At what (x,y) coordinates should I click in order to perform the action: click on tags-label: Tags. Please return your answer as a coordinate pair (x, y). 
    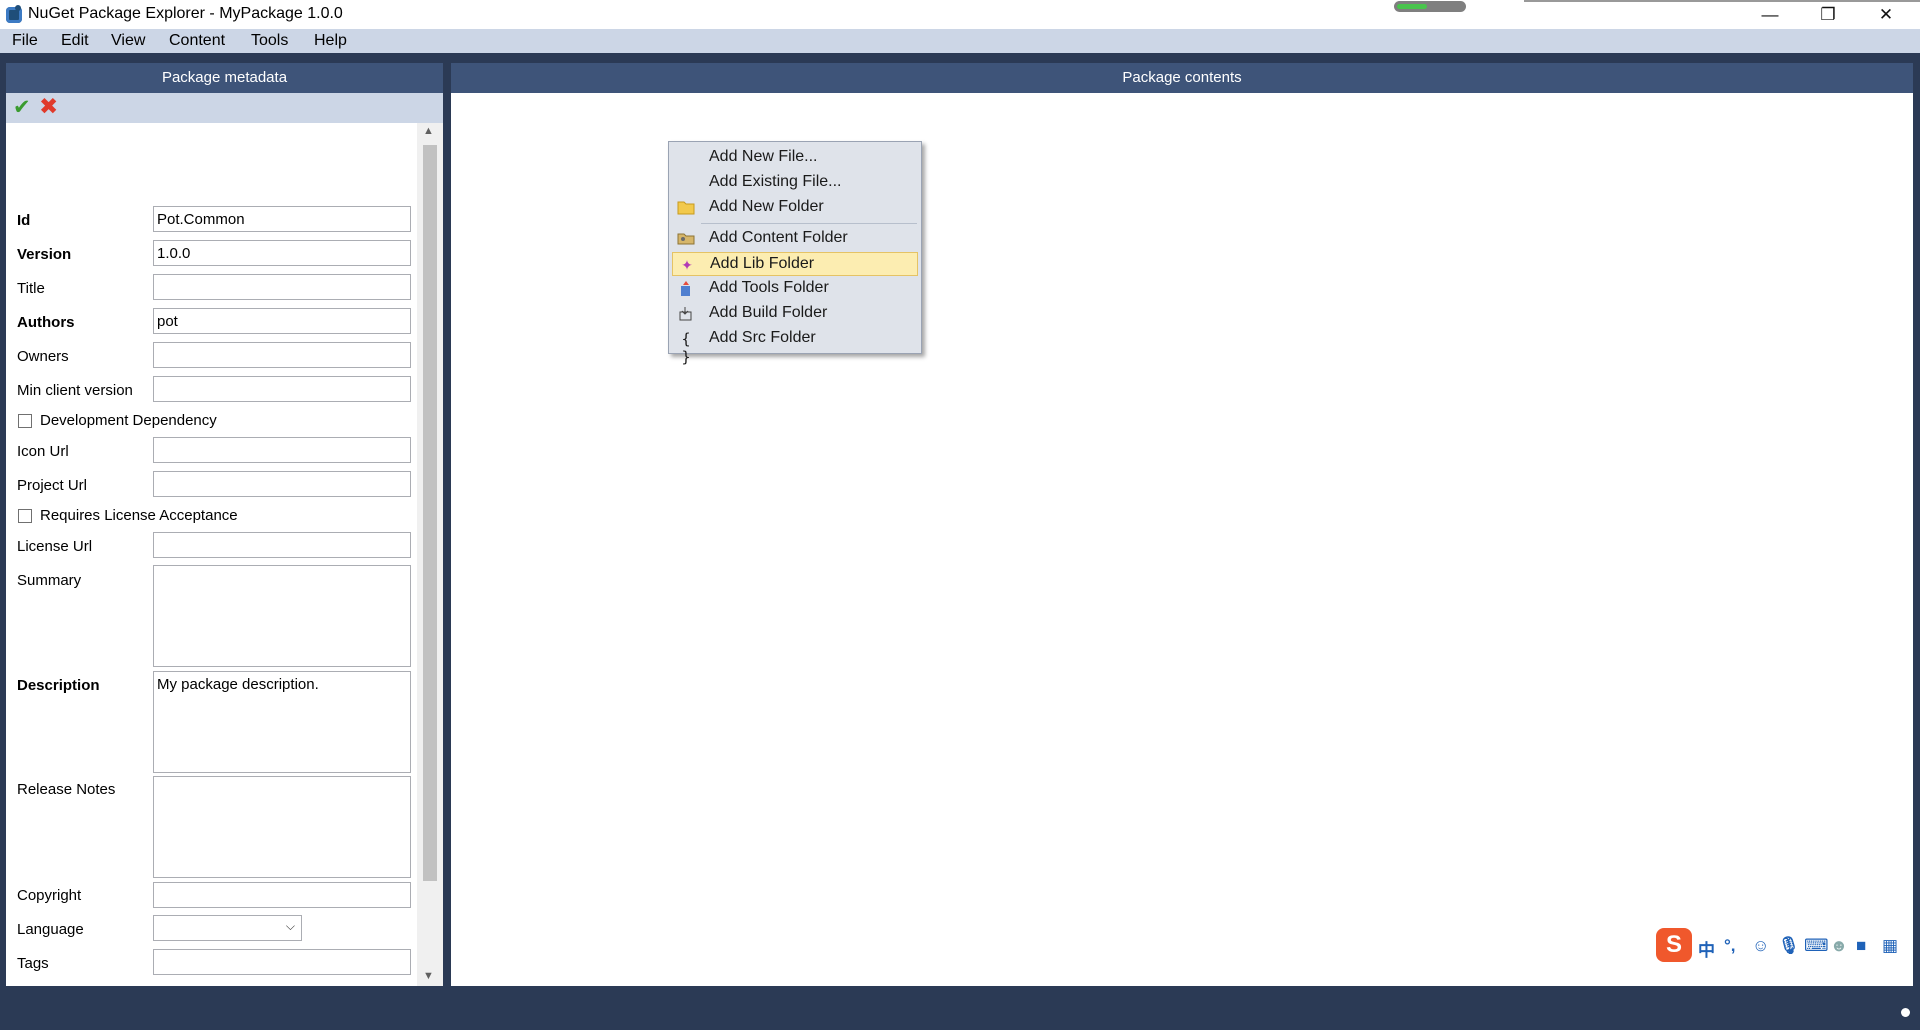
    Looking at the image, I should click on (33, 963).